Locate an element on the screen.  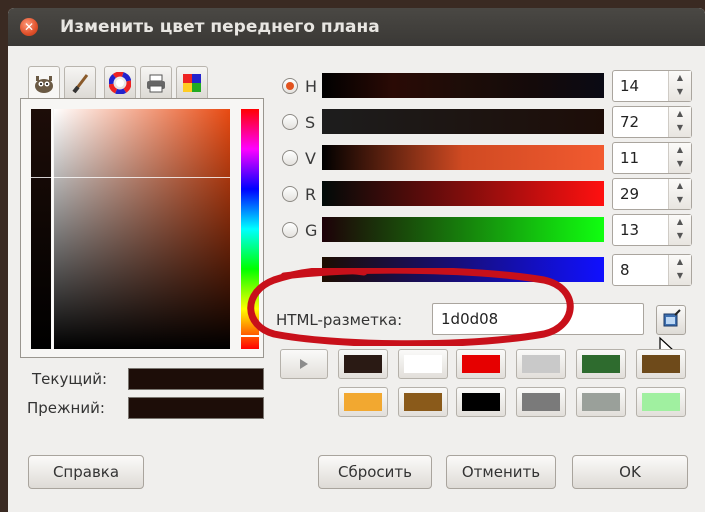
spinbox-v: 11 ▲ ▼ is located at coordinates (652, 158).